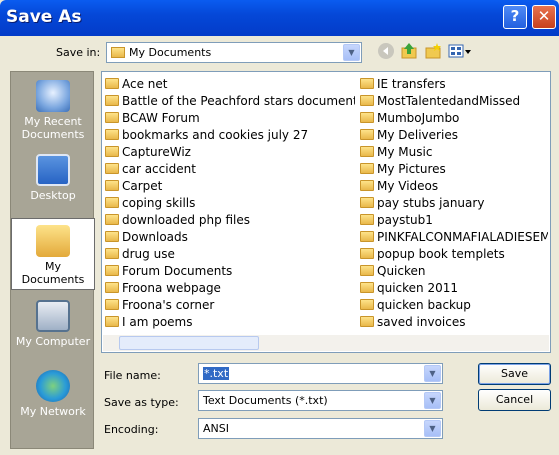 The height and width of the screenshot is (455, 559). I want to click on place-label: My Network, so click(53, 411).